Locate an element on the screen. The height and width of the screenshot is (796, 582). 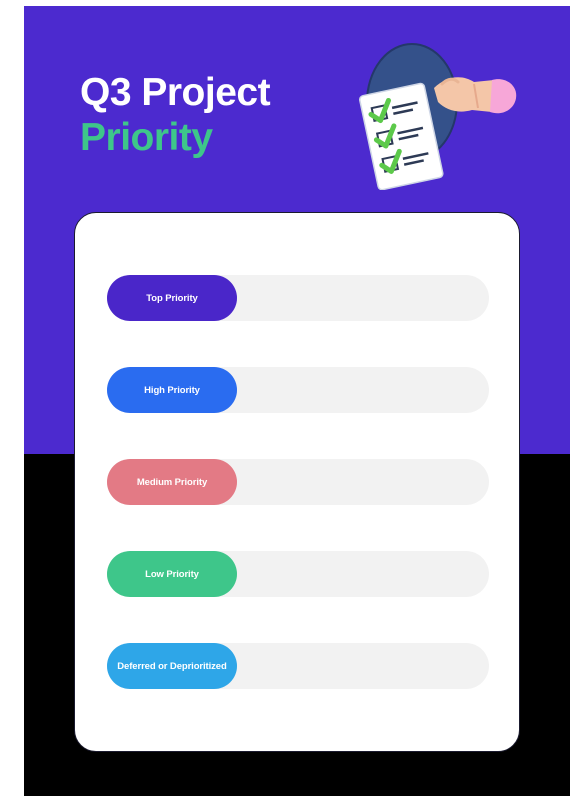
priority-row-high: High Priority is located at coordinates (298, 390).